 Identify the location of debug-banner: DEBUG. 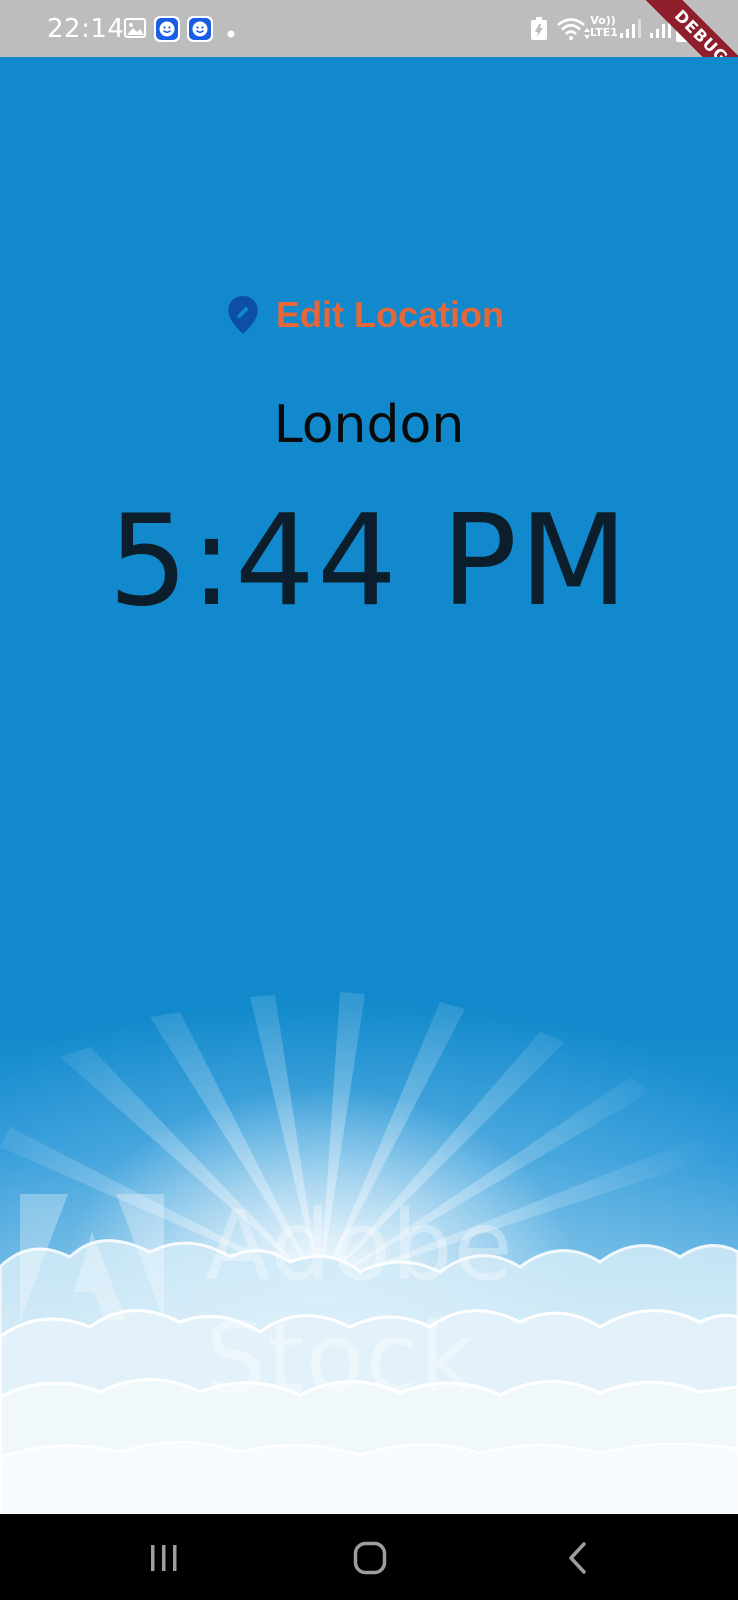
(684, 28).